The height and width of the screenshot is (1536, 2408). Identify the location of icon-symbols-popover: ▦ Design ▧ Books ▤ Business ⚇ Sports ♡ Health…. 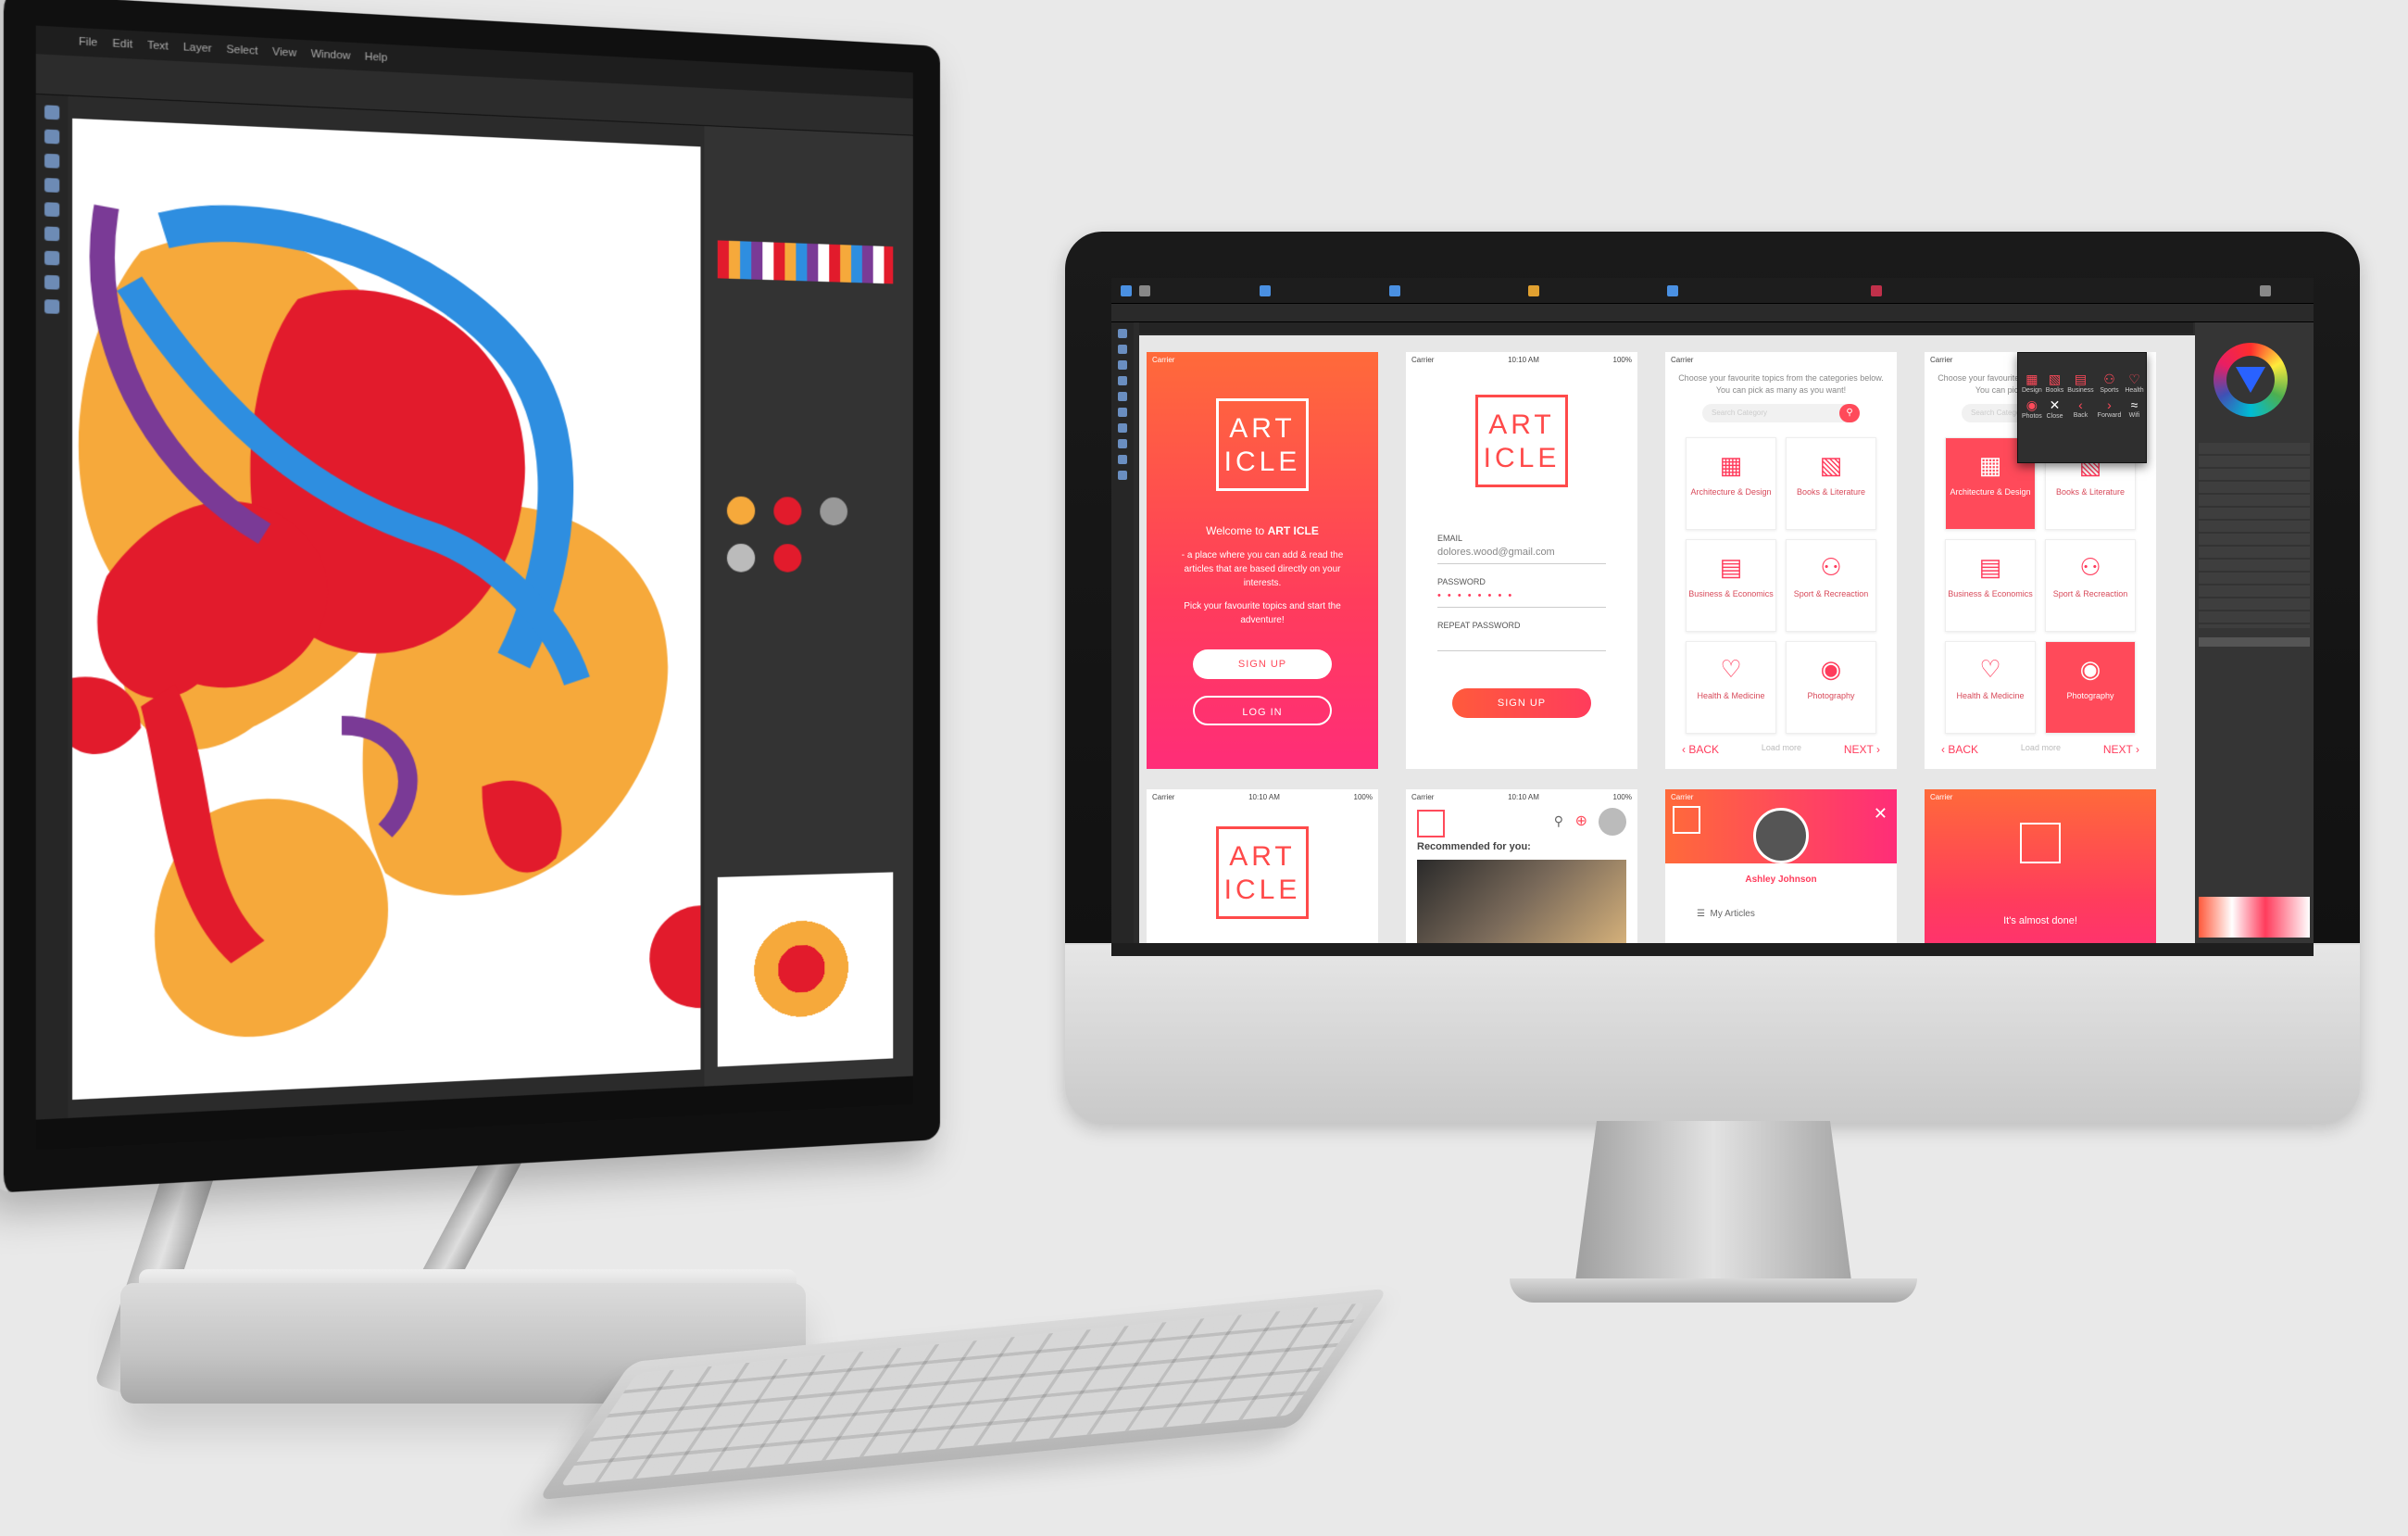
(2082, 407).